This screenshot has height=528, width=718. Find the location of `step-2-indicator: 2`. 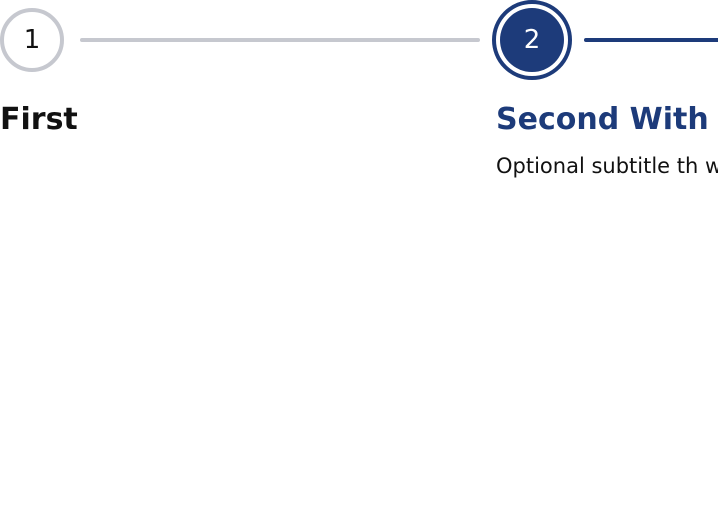

step-2-indicator: 2 is located at coordinates (532, 40).